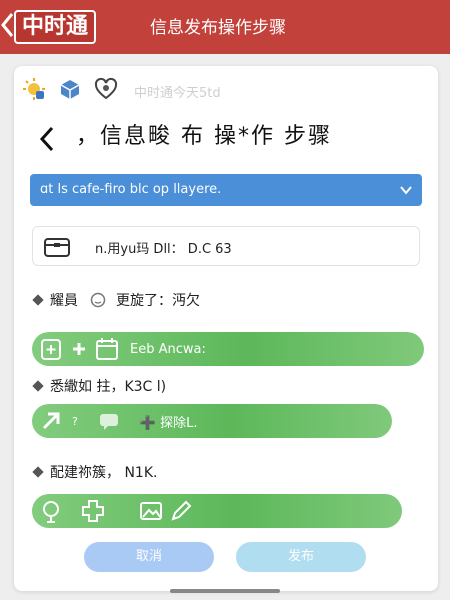  I want to click on toolbar-icons, so click(70, 89).